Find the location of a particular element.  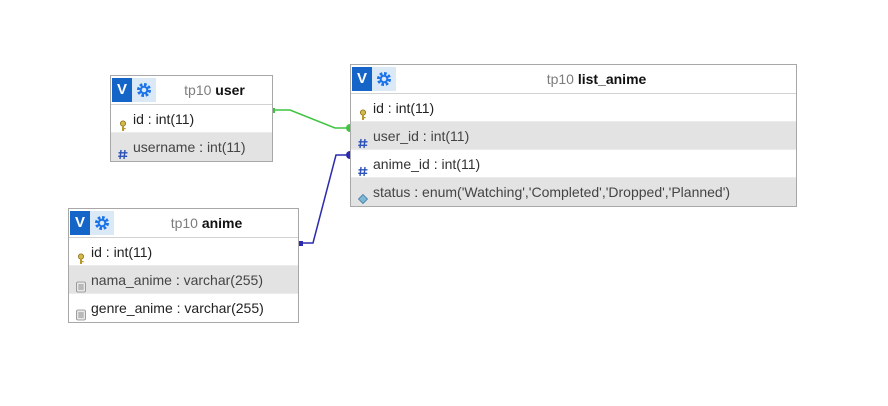

table-title: tp10 anime is located at coordinates (206, 223).